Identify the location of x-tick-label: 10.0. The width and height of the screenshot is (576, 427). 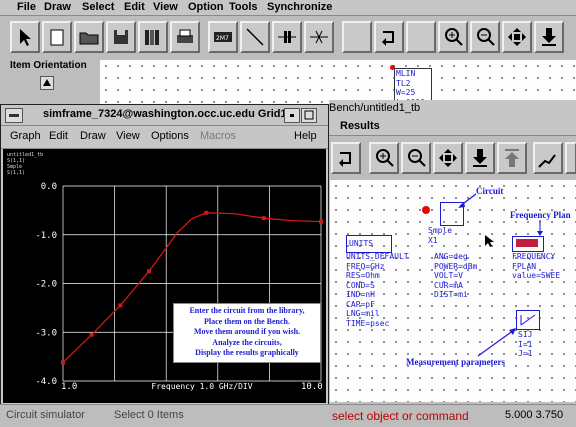
(312, 387).